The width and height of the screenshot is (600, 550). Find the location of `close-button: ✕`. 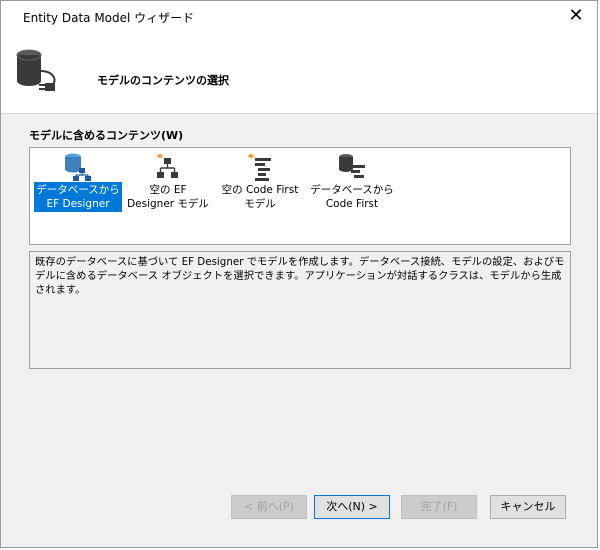

close-button: ✕ is located at coordinates (576, 16).